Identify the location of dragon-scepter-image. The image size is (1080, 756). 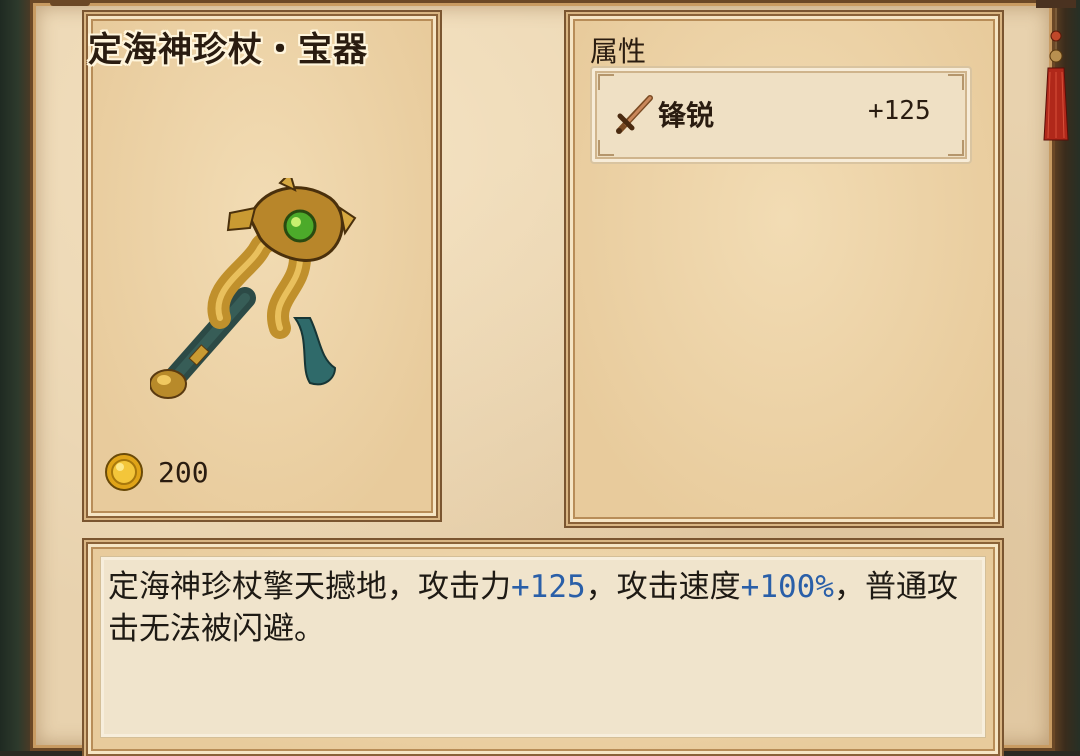
(253, 288).